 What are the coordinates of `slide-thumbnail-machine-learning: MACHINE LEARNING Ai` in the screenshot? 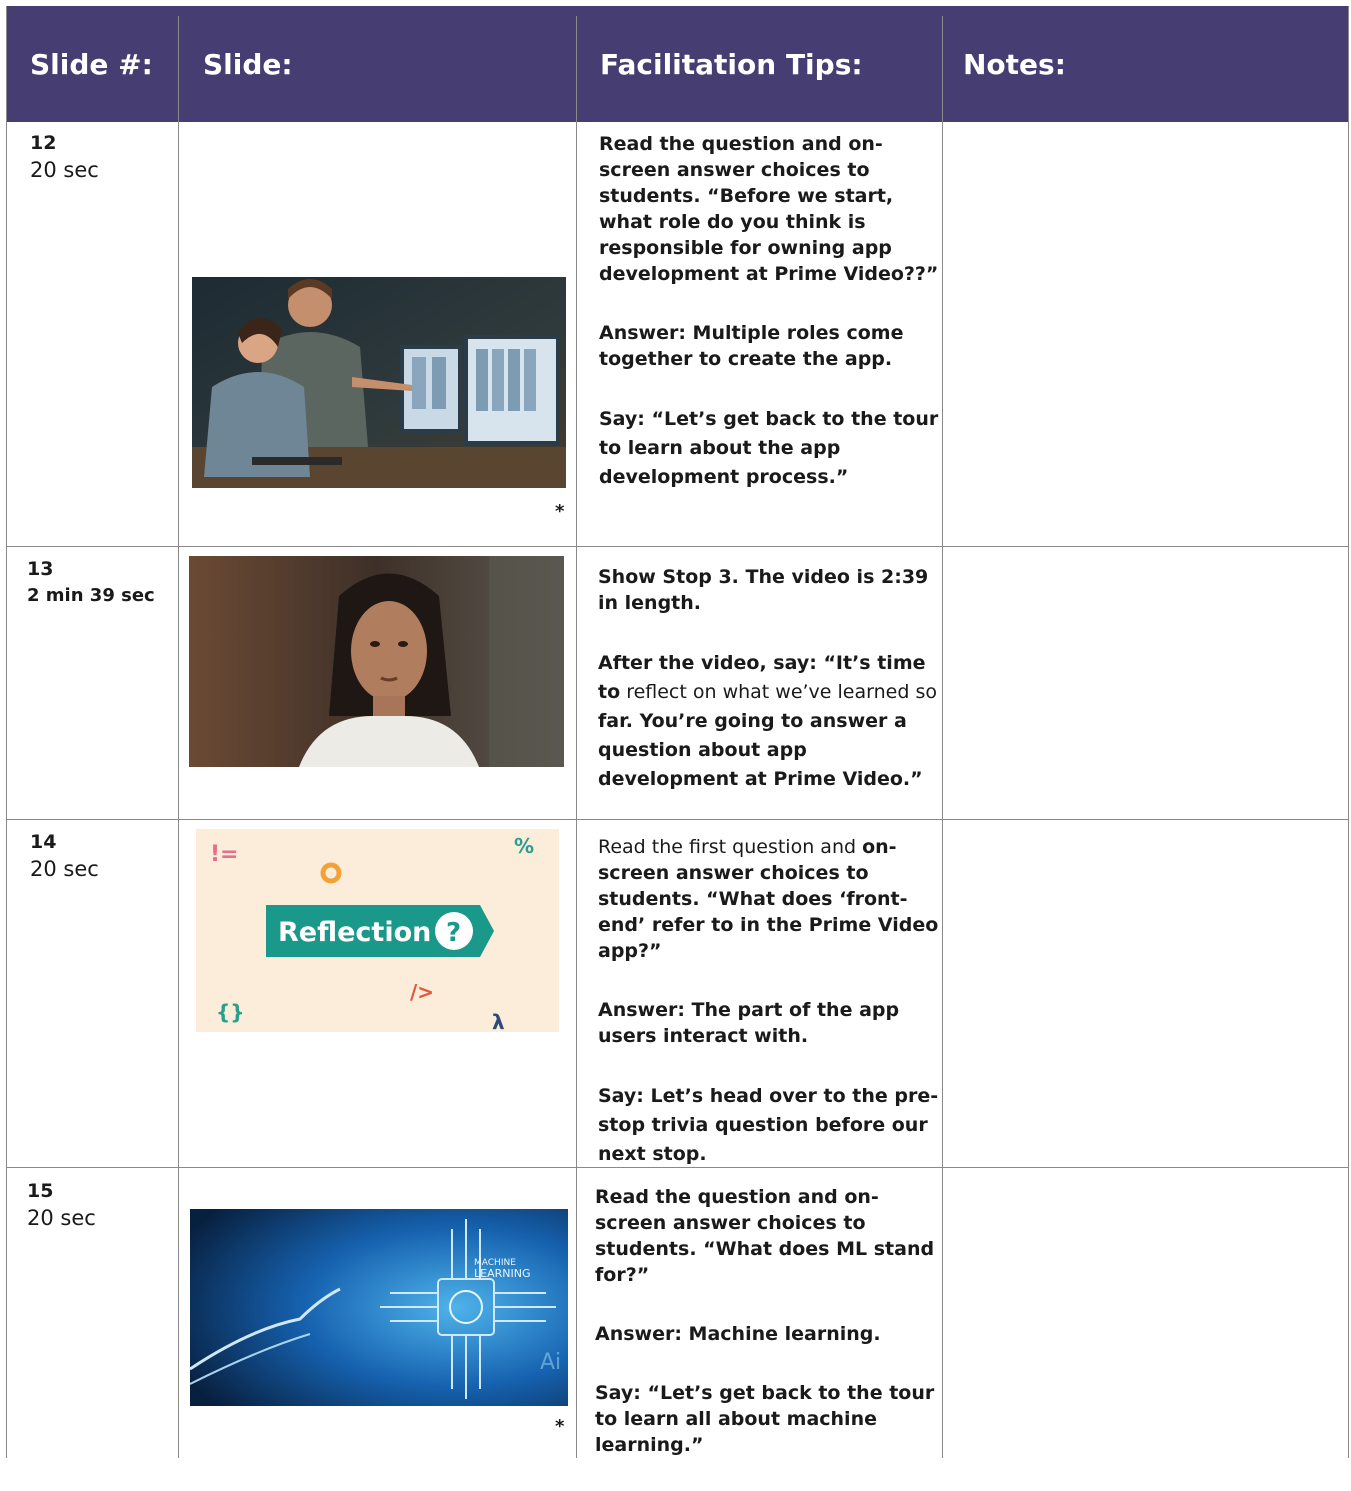 It's located at (379, 1307).